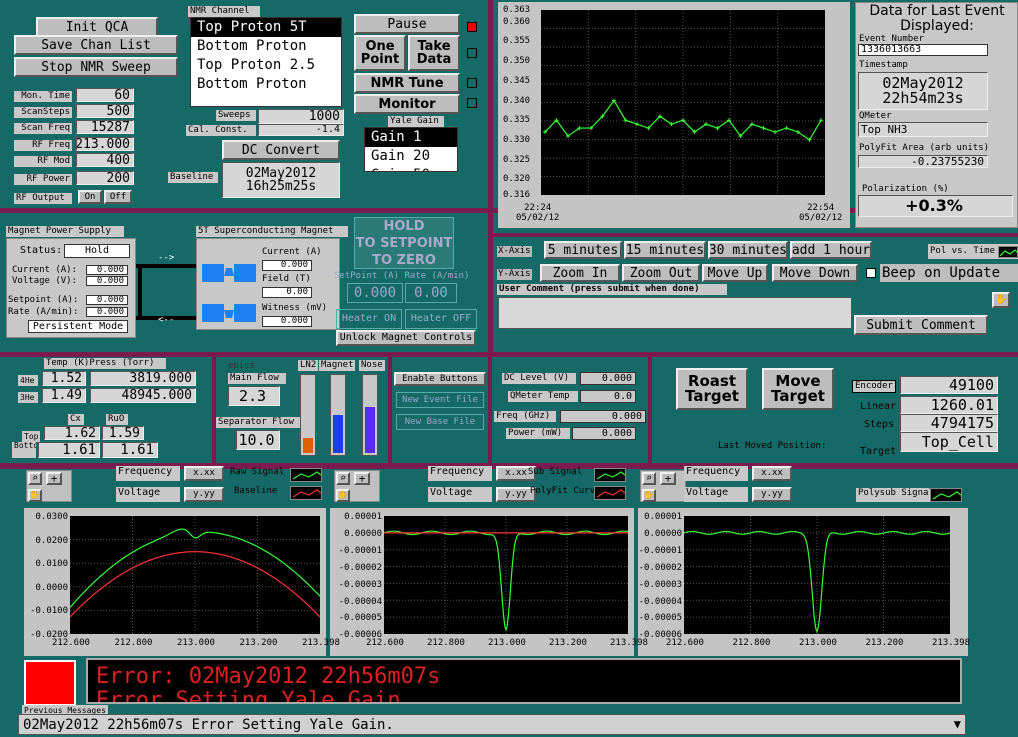  Describe the element at coordinates (434, 53) in the screenshot. I see `take-data-button: Take Data` at that location.